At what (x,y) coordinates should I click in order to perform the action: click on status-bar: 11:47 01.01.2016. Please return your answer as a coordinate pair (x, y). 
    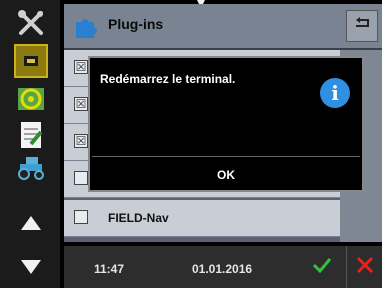
    Looking at the image, I should click on (223, 267).